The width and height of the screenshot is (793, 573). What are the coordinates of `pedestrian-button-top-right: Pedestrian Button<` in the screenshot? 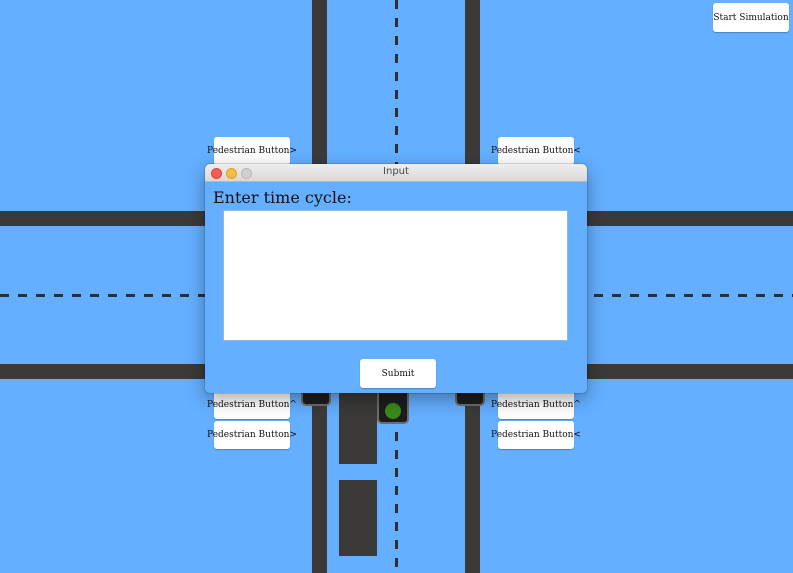 It's located at (536, 151).